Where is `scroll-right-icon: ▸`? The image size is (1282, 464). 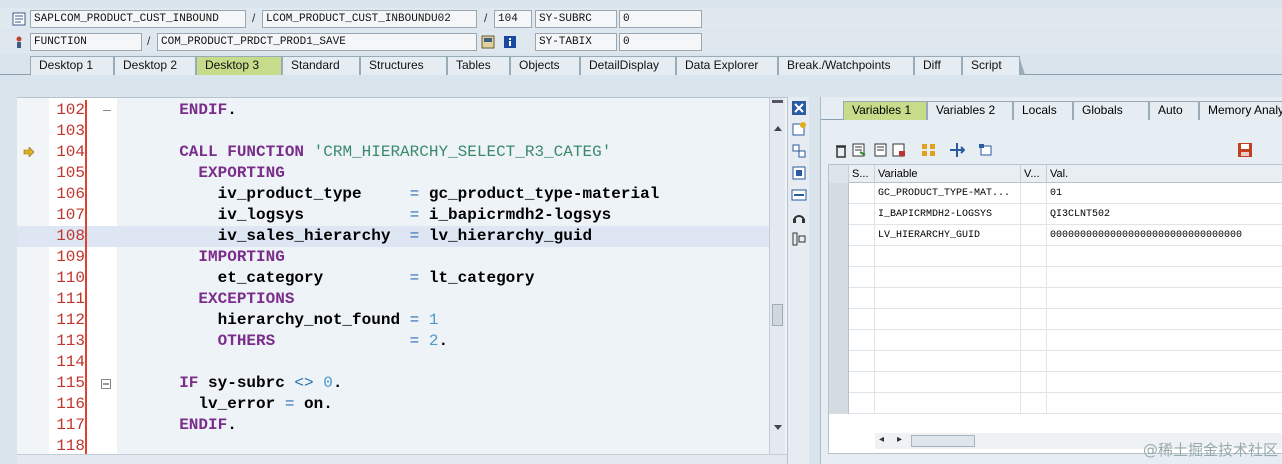
scroll-right-icon: ▸ is located at coordinates (899, 439).